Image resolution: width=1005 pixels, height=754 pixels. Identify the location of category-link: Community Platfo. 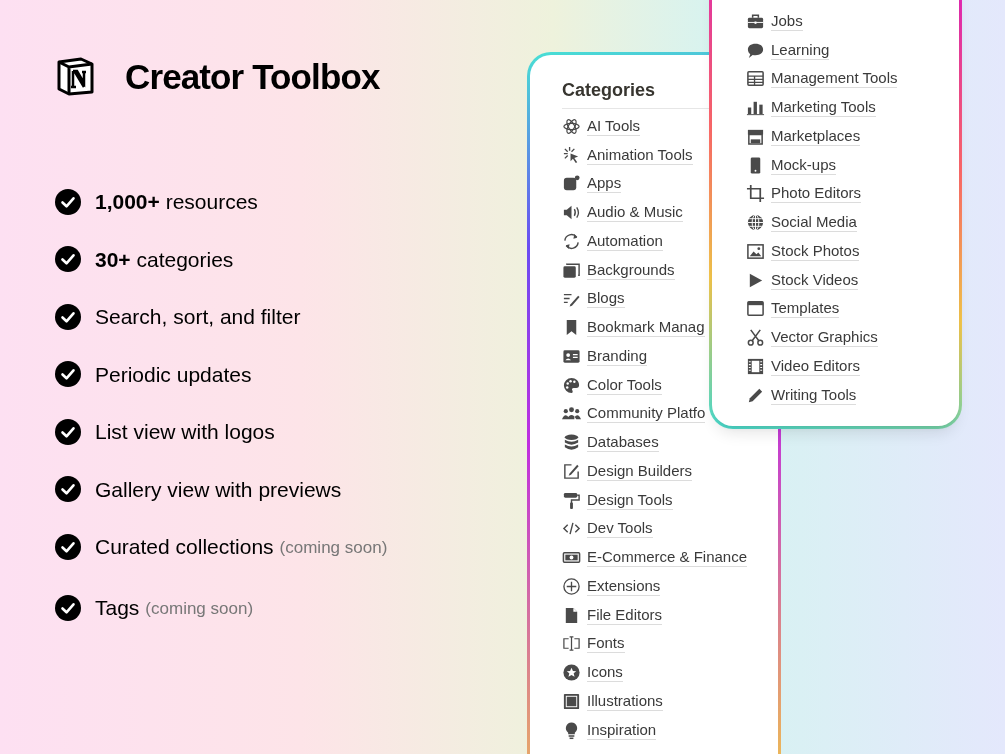
(646, 414).